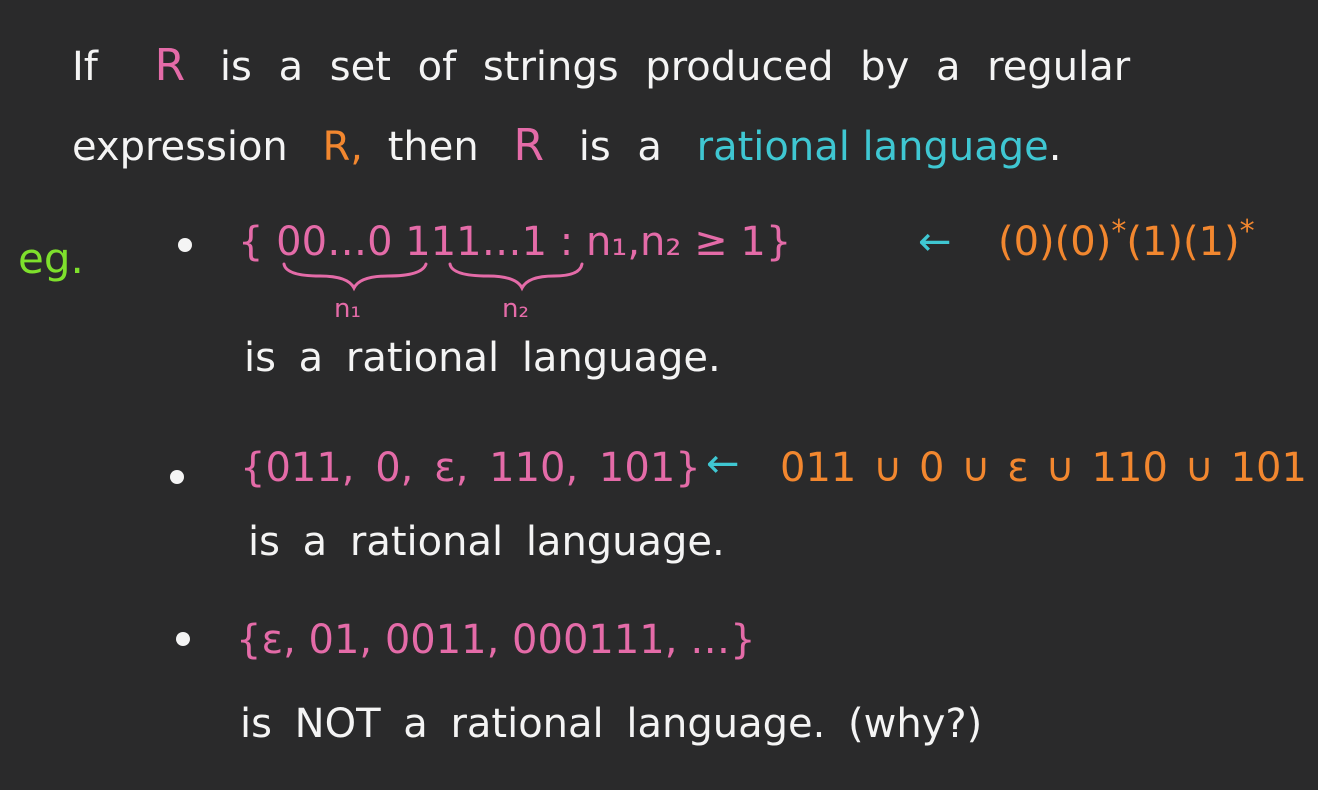 The width and height of the screenshot is (1318, 790). What do you see at coordinates (935, 242) in the screenshot?
I see `example1-arrow: ←` at bounding box center [935, 242].